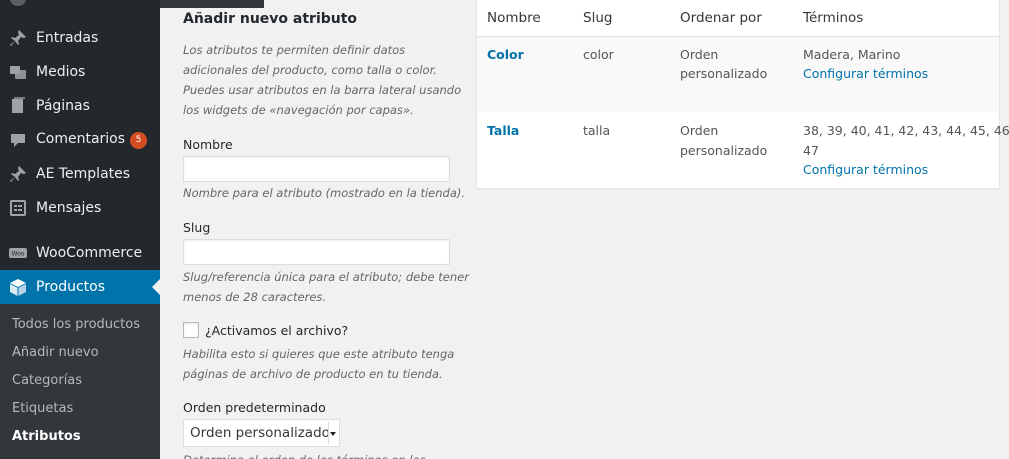 The image size is (1009, 459). What do you see at coordinates (503, 131) in the screenshot?
I see `attribute-name-link: Talla` at bounding box center [503, 131].